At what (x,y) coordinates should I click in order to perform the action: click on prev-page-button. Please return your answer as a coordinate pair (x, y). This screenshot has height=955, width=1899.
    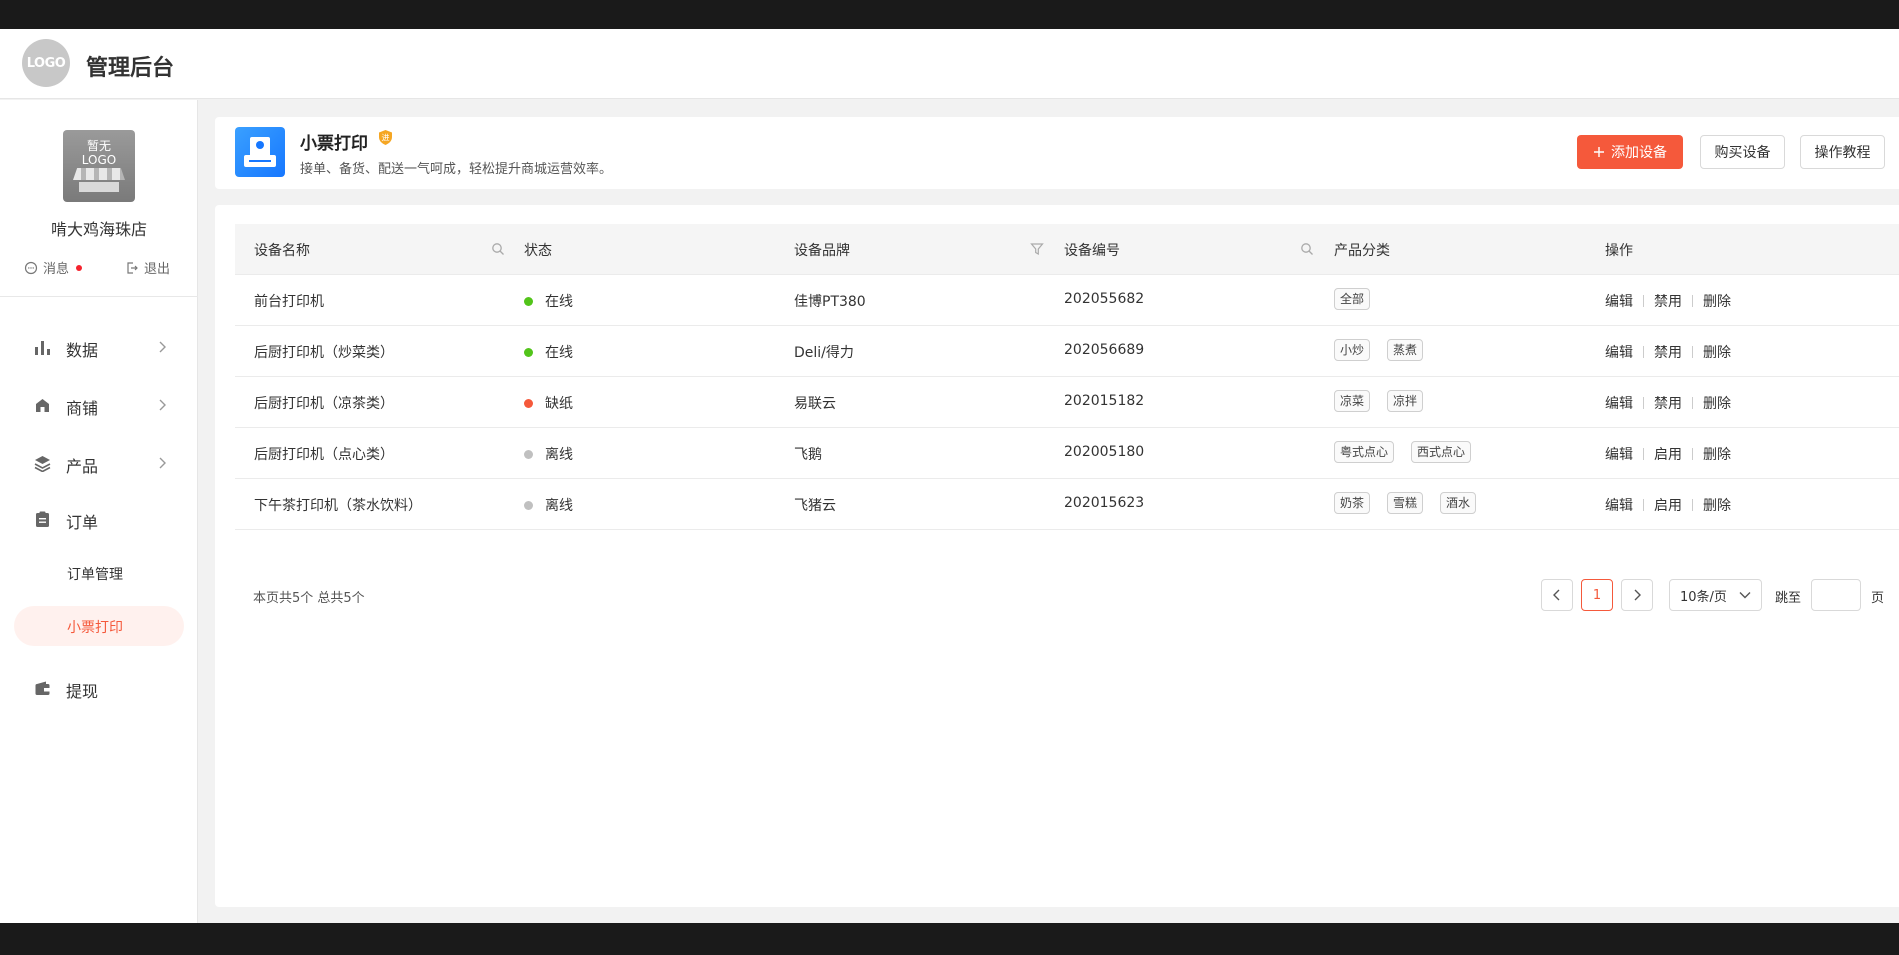
    Looking at the image, I should click on (1557, 595).